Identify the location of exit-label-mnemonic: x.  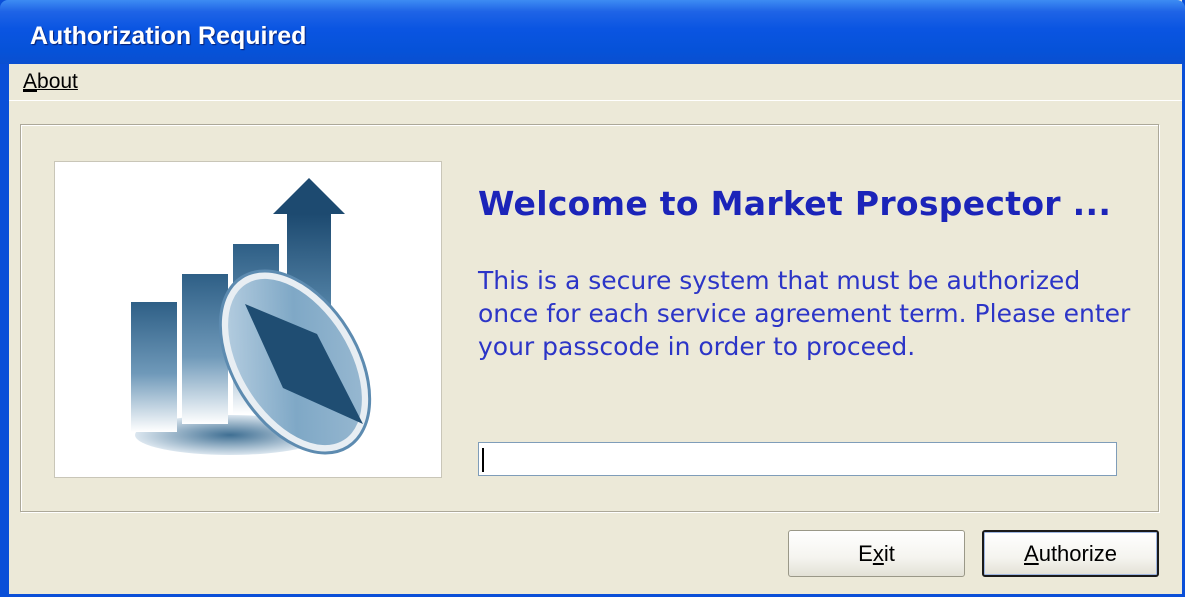
(878, 553).